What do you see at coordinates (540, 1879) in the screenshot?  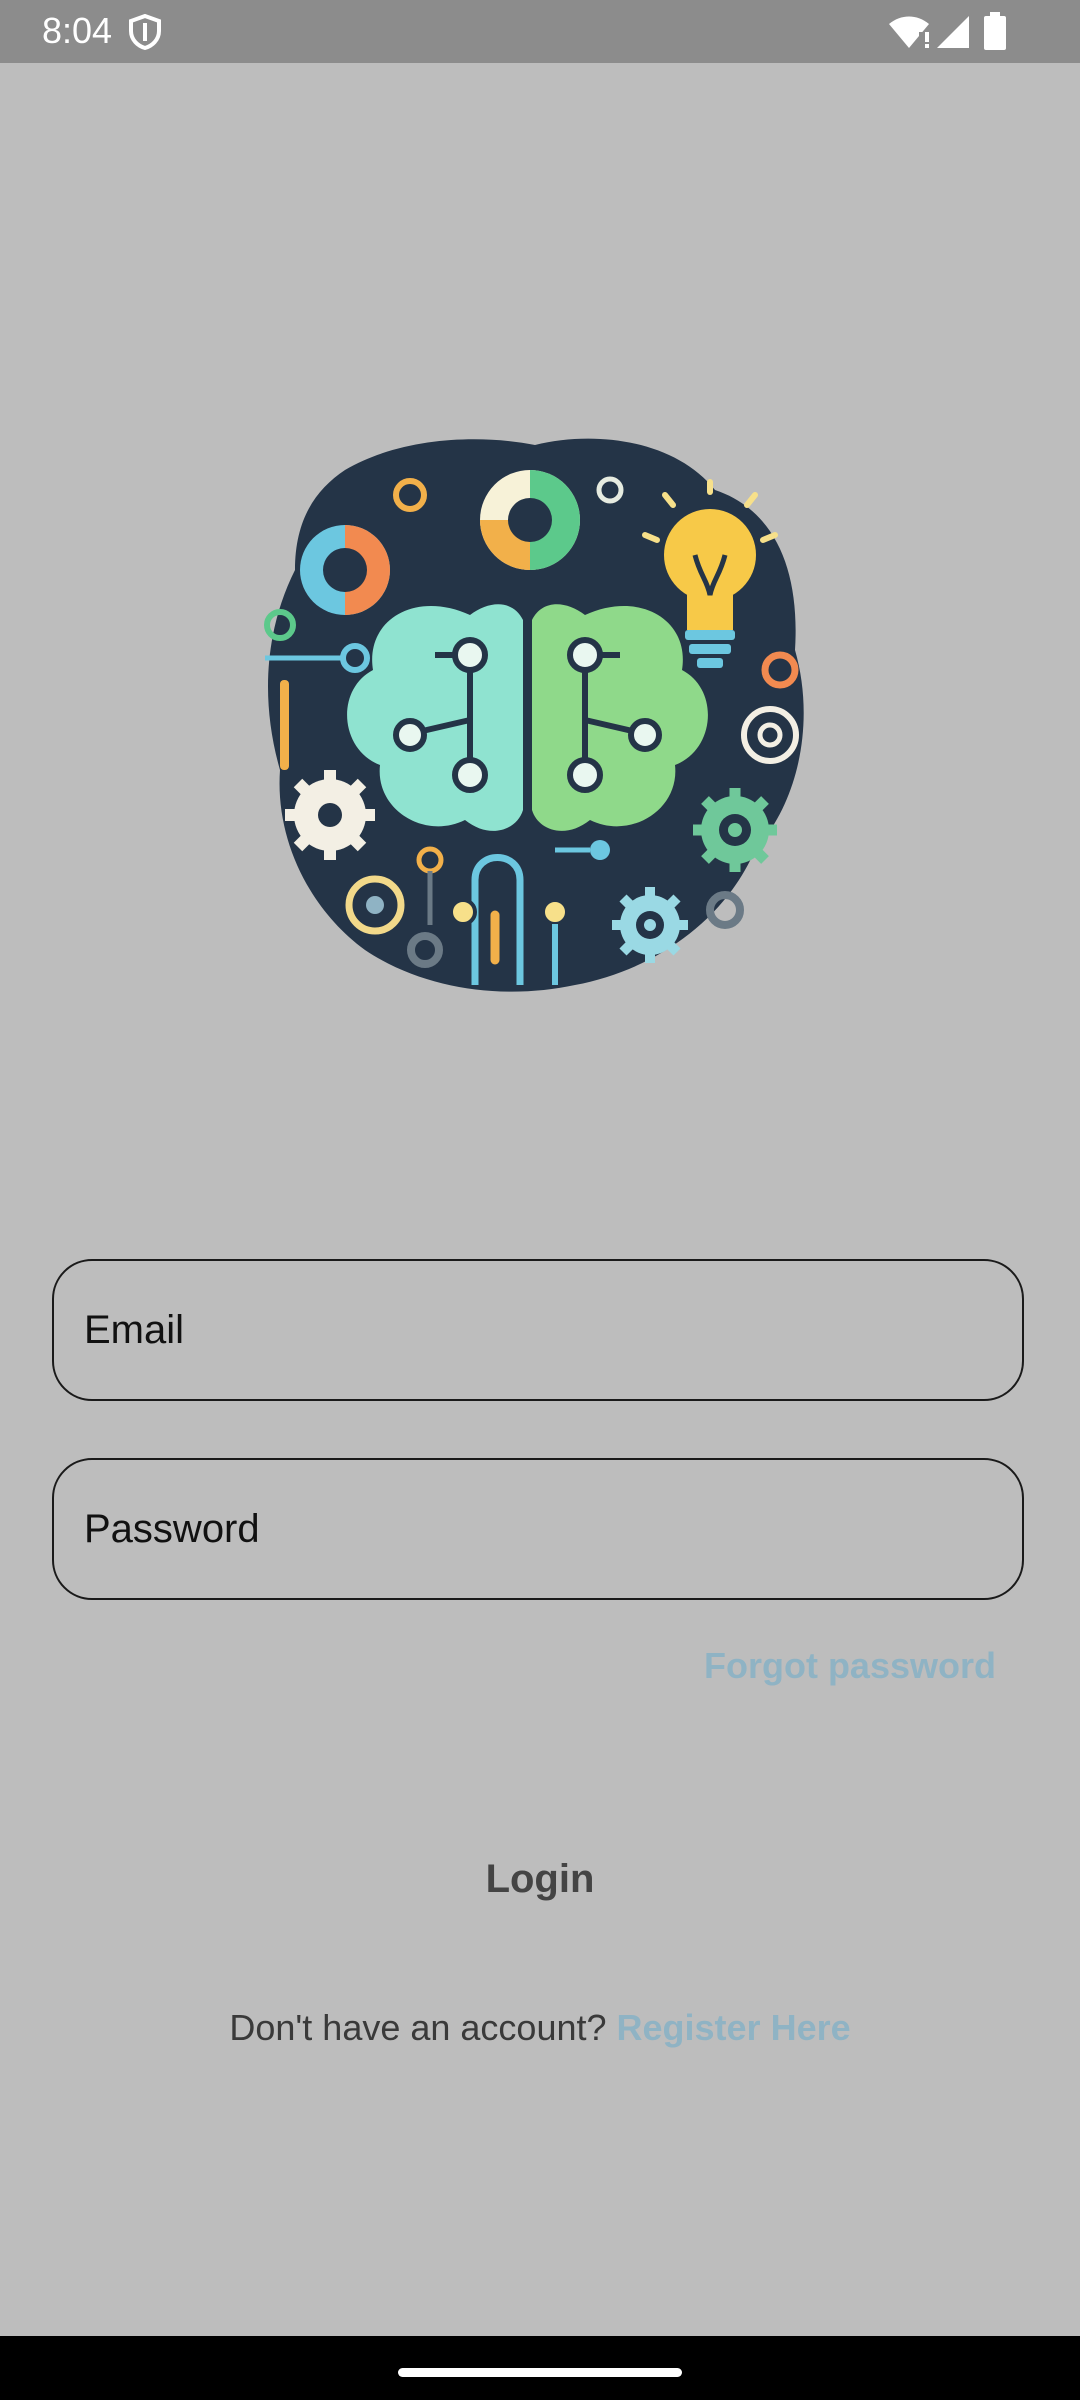 I see `login-button: Login` at bounding box center [540, 1879].